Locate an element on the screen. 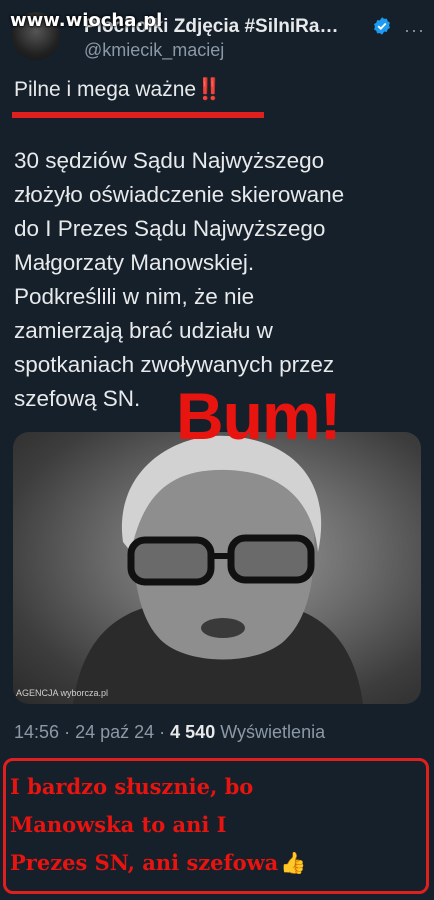 The height and width of the screenshot is (900, 434). overlay-caption: Bum! is located at coordinates (259, 416).